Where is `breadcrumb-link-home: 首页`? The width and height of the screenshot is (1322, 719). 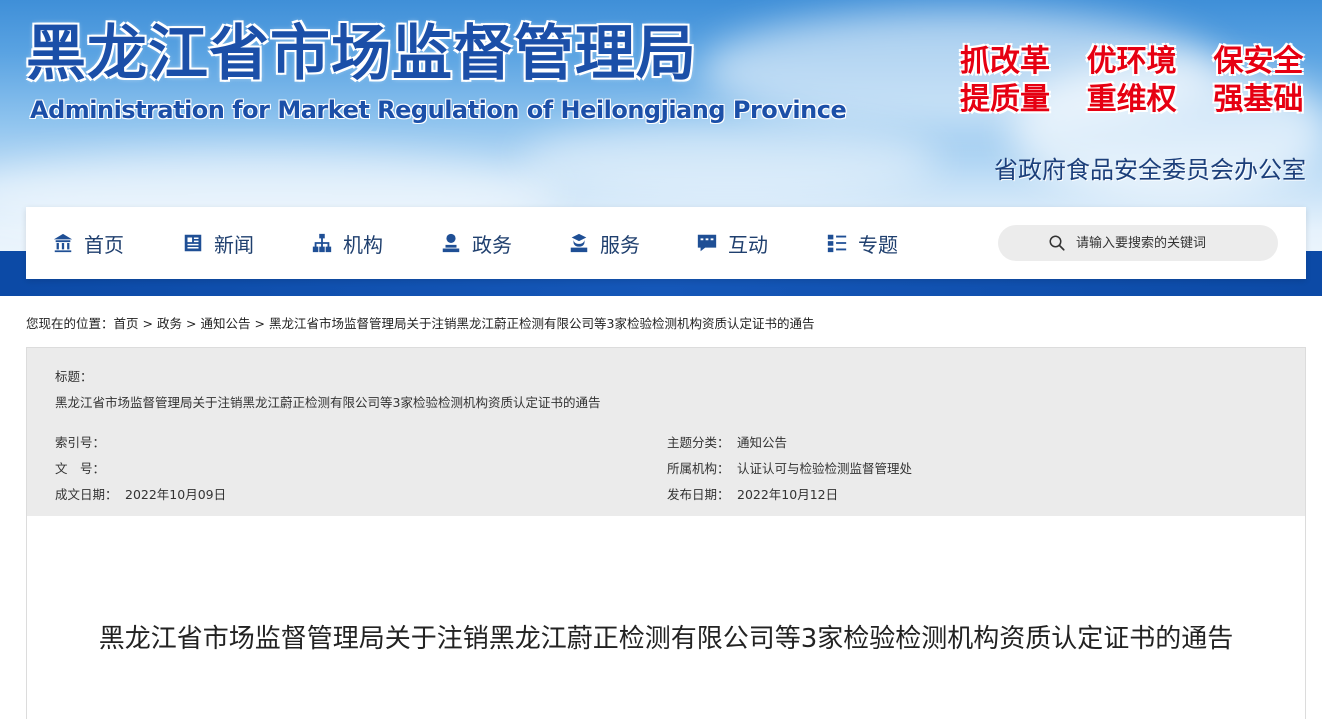
breadcrumb-link-home: 首页 is located at coordinates (126, 323).